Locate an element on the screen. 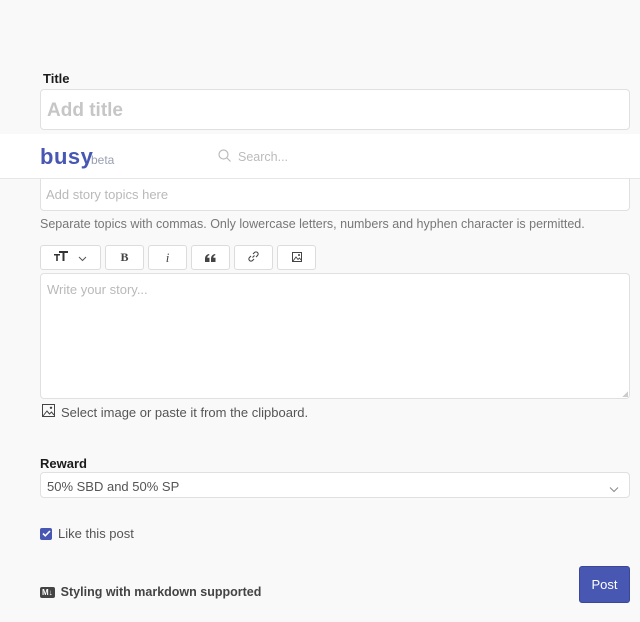 Image resolution: width=640 pixels, height=622 pixels. post-button: Post is located at coordinates (604, 584).